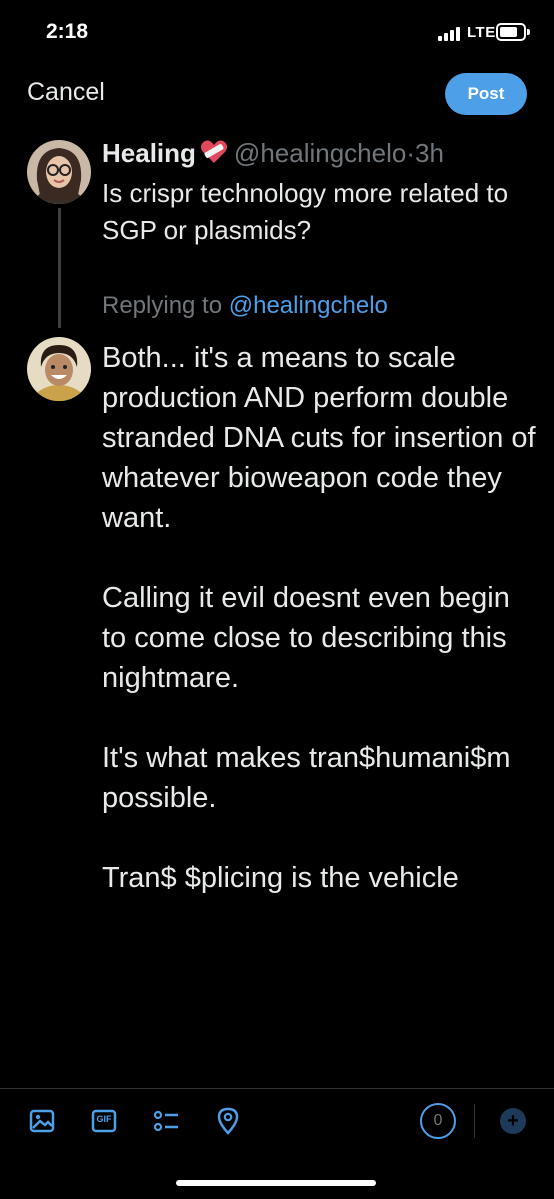 This screenshot has height=1199, width=554. What do you see at coordinates (228, 1121) in the screenshot?
I see `location-icon` at bounding box center [228, 1121].